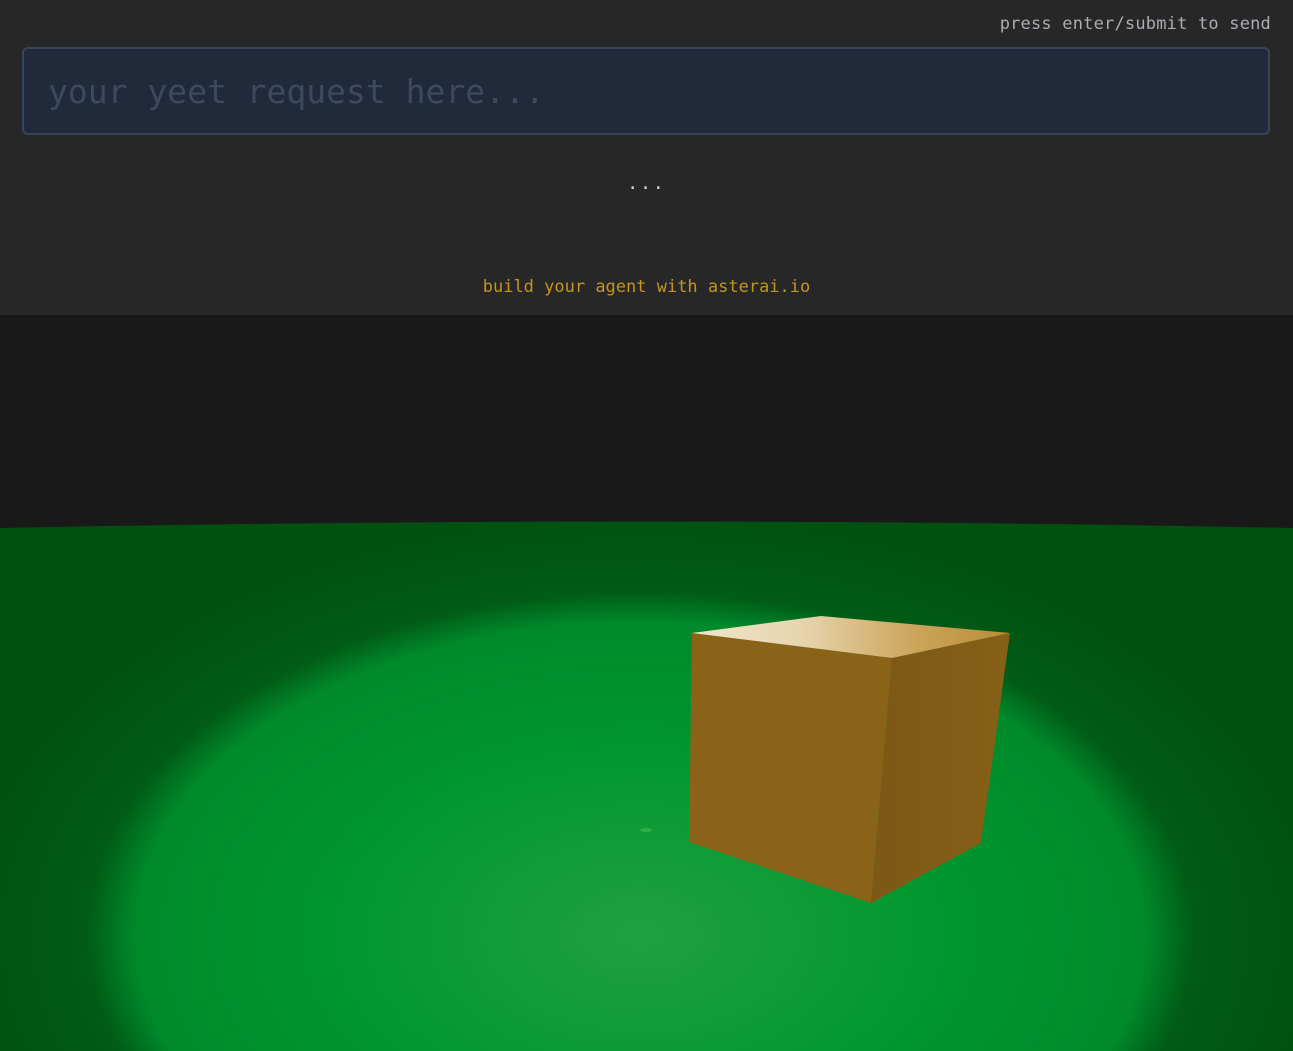 Image resolution: width=1293 pixels, height=1051 pixels. What do you see at coordinates (646, 91) in the screenshot?
I see `prompt-input` at bounding box center [646, 91].